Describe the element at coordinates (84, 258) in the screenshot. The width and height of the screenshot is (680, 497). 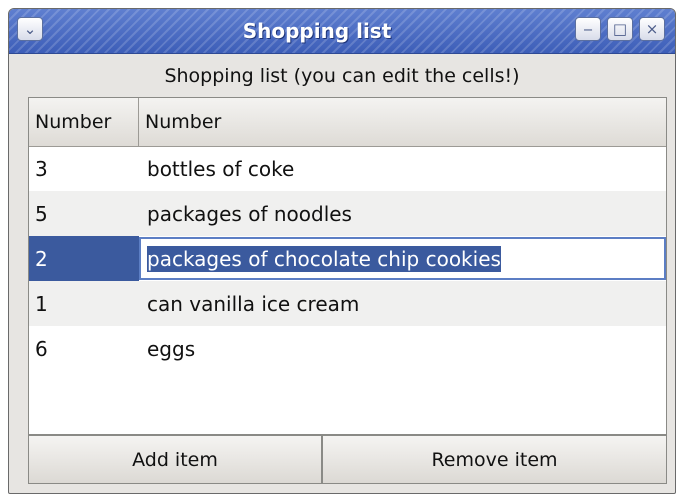
I see `quantity-cell: 2` at that location.